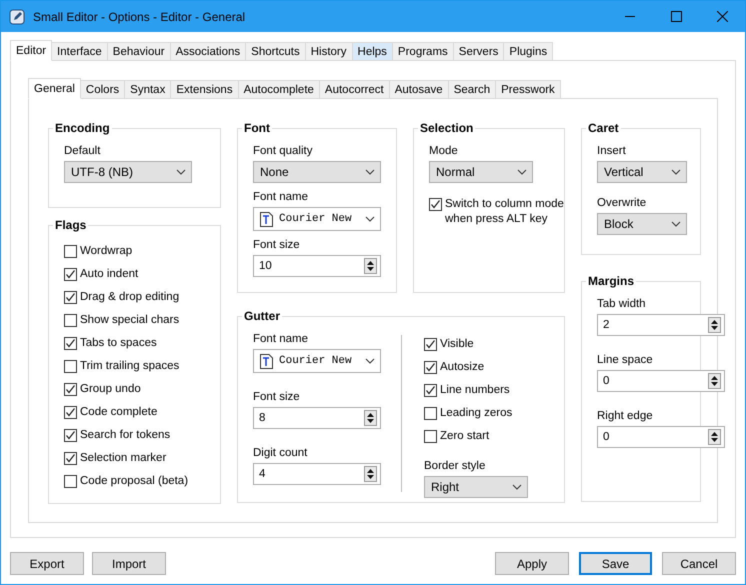 The image size is (746, 585). I want to click on group-title: Caret, so click(603, 128).